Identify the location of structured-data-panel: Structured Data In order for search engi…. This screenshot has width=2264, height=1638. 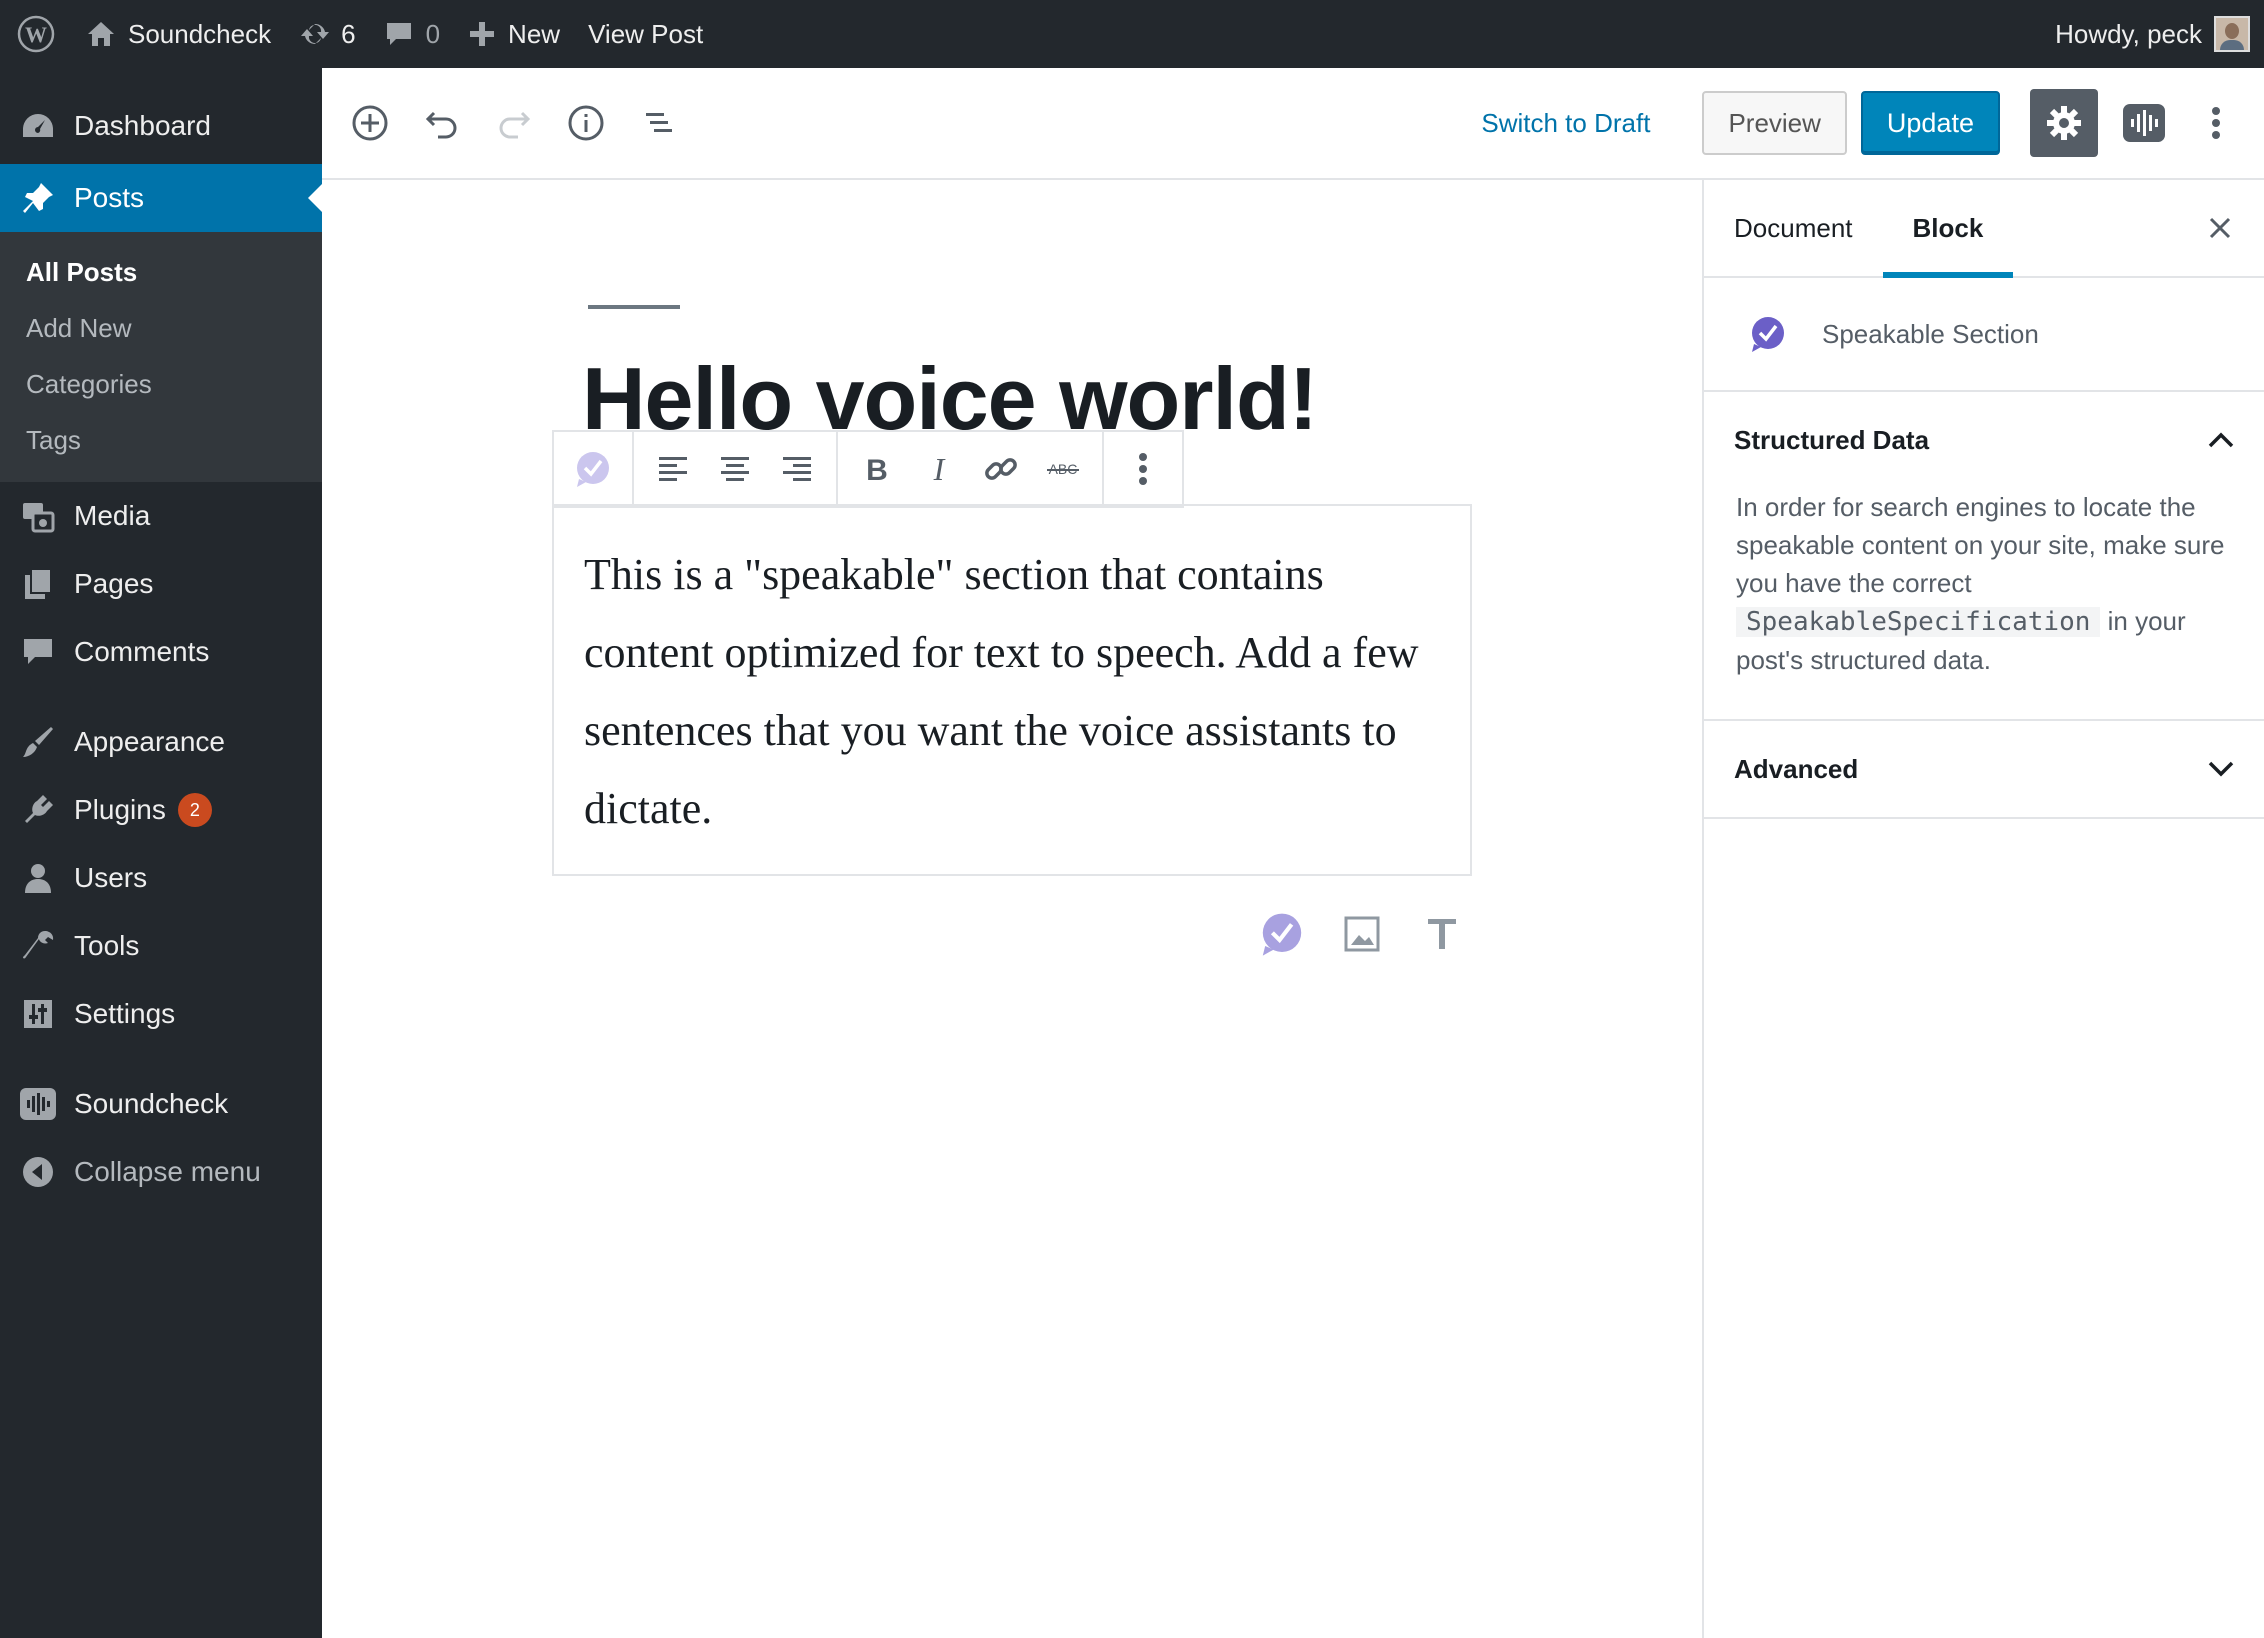
(1984, 556).